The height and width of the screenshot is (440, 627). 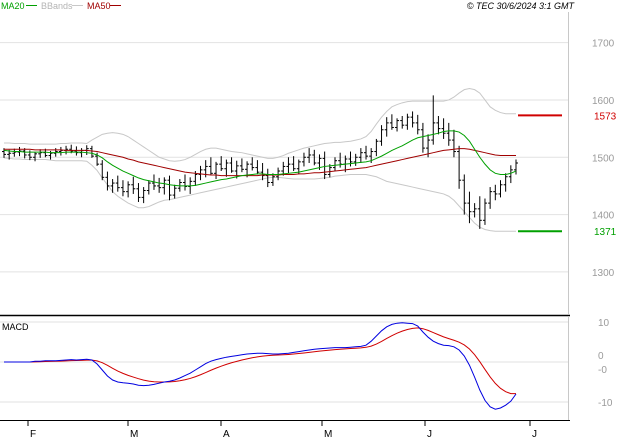 What do you see at coordinates (605, 232) in the screenshot?
I see `marker-label: 1371` at bounding box center [605, 232].